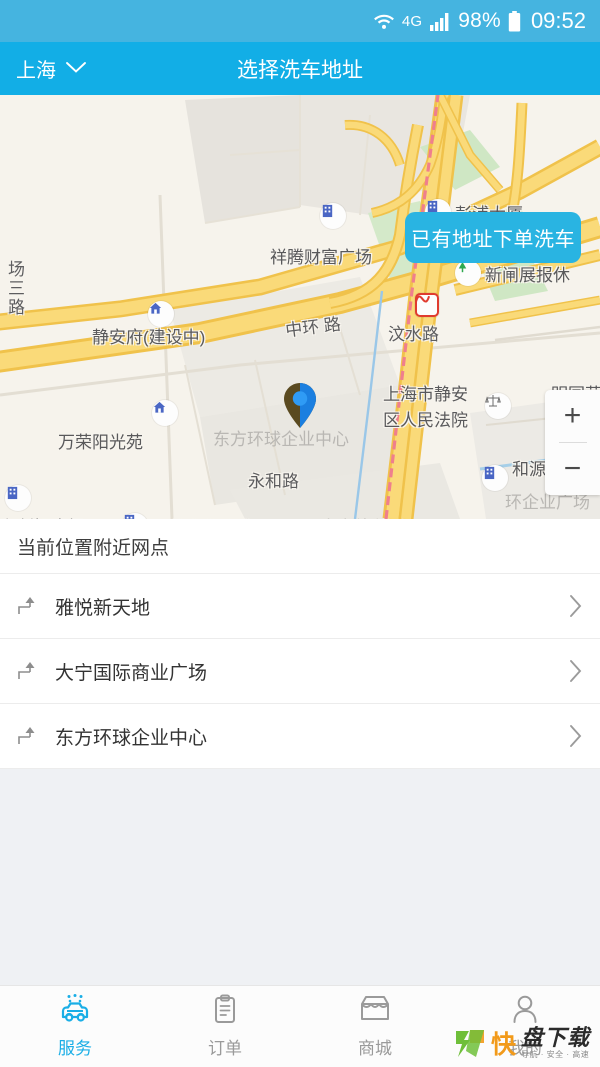 The height and width of the screenshot is (1067, 600). I want to click on city-selector: 上海, so click(43, 68).